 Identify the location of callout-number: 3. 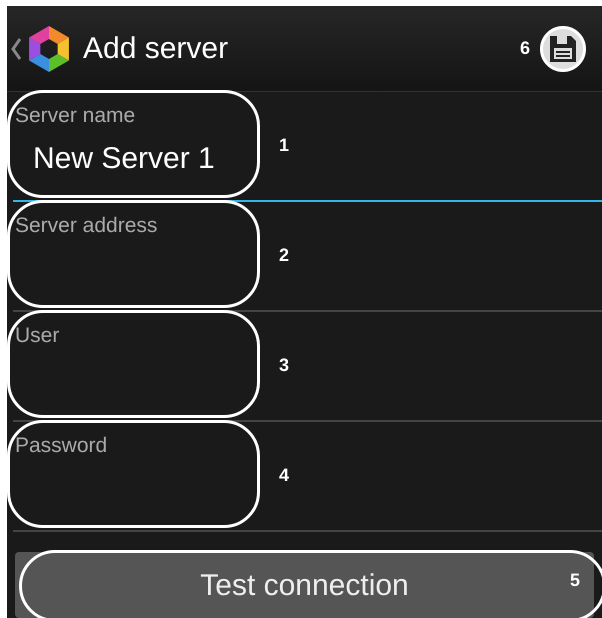
(284, 365).